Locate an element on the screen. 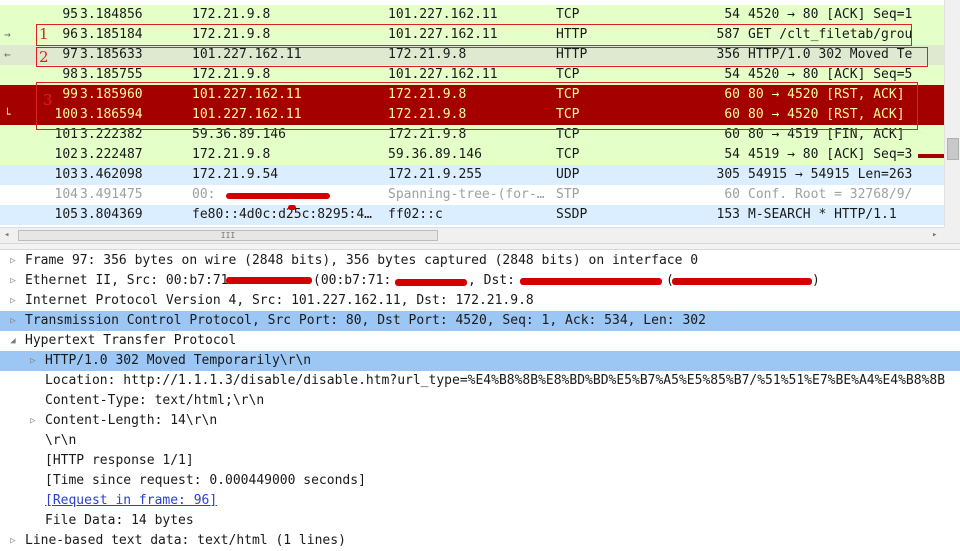 This screenshot has height=551, width=960. tree-row-http-response: [HTTP response 1/1] is located at coordinates (480, 461).